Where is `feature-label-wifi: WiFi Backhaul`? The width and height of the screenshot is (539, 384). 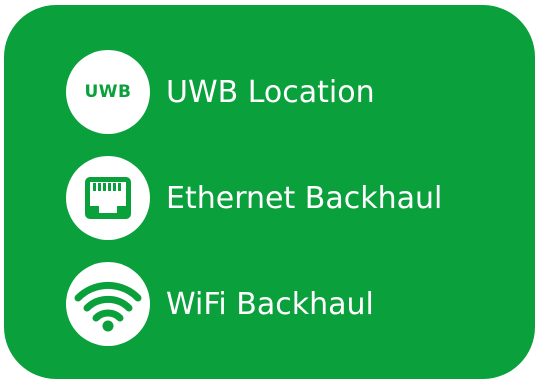 feature-label-wifi: WiFi Backhaul is located at coordinates (270, 304).